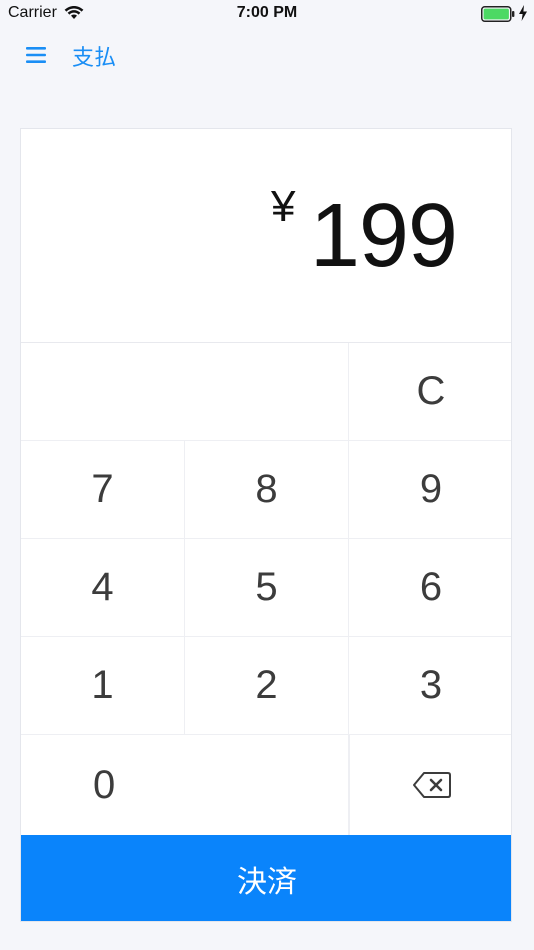 This screenshot has width=534, height=950. Describe the element at coordinates (36, 55) in the screenshot. I see `hamburger-menu-icon` at that location.